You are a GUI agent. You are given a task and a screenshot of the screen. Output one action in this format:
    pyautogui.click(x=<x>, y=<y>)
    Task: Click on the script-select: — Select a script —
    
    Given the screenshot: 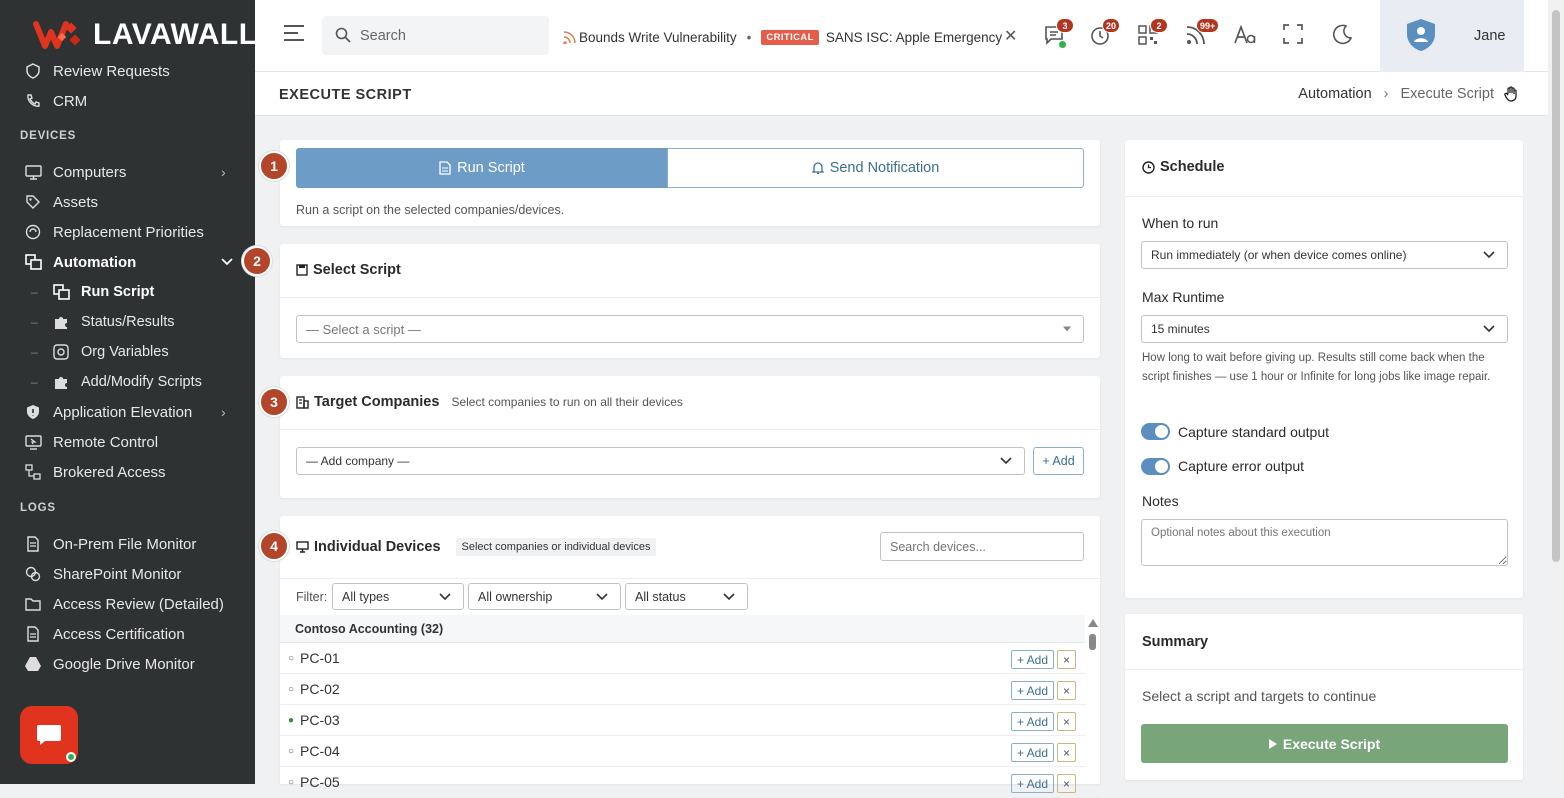 What is the action you would take?
    pyautogui.click(x=690, y=329)
    